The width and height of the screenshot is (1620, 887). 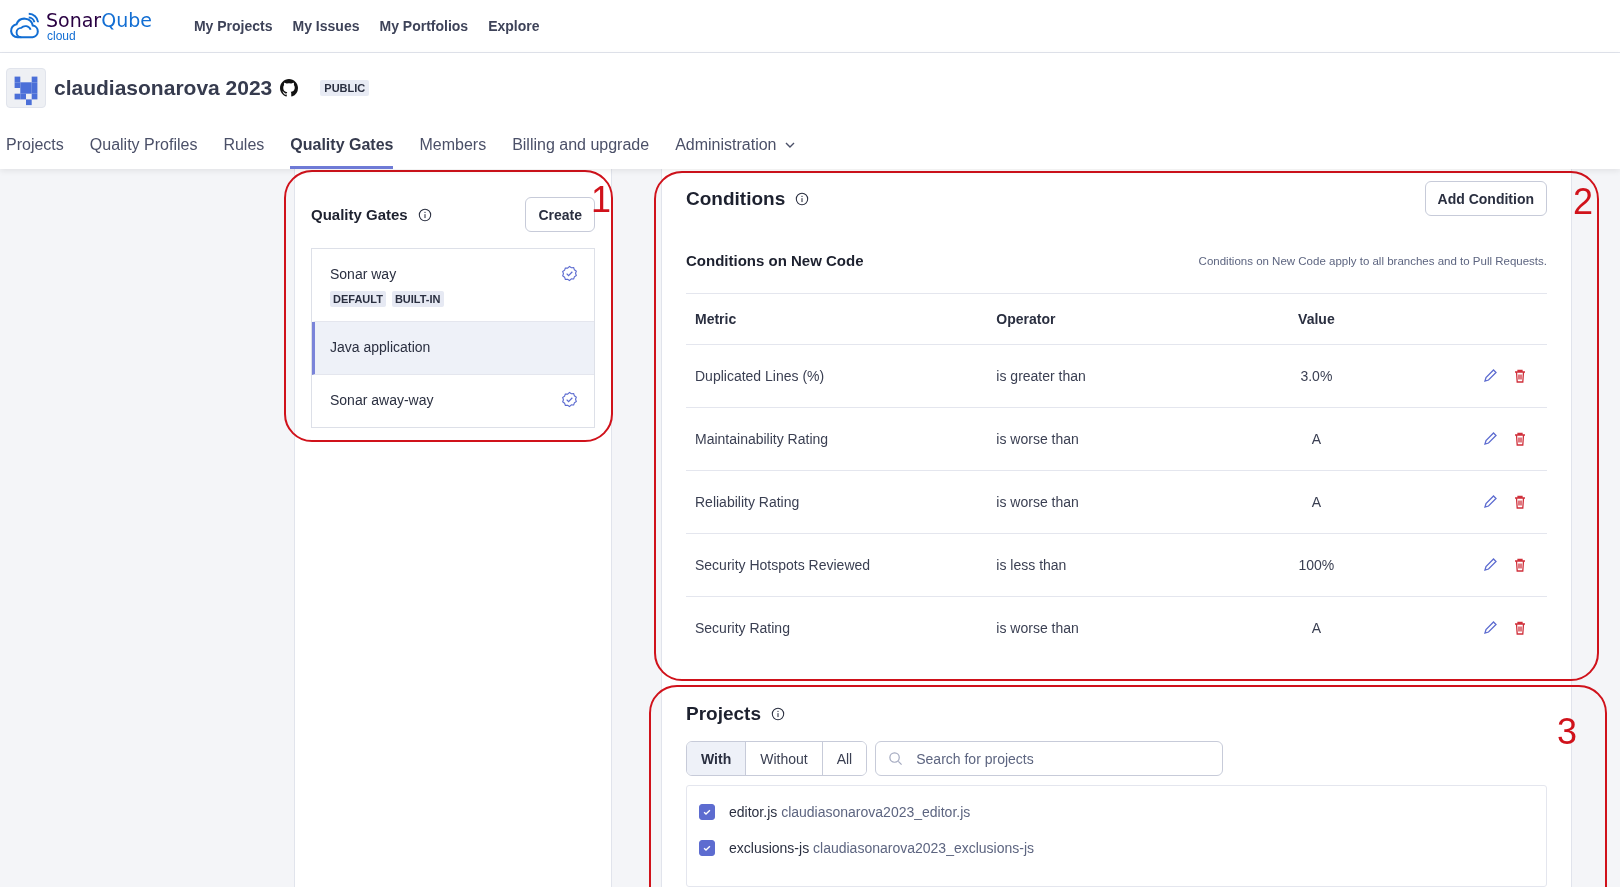 I want to click on github-icon, so click(x=289, y=88).